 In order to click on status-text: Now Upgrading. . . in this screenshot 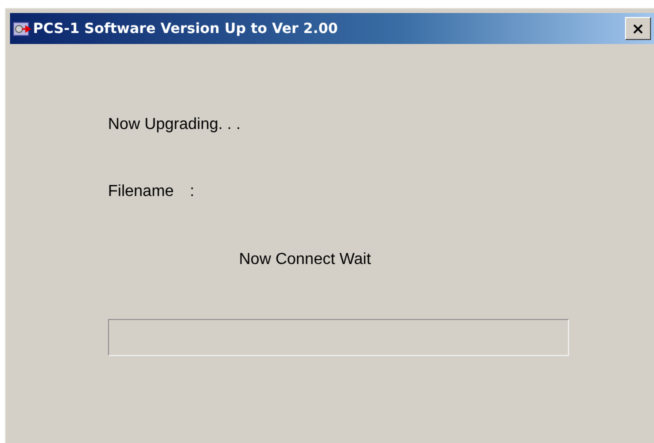, I will do `click(174, 125)`.